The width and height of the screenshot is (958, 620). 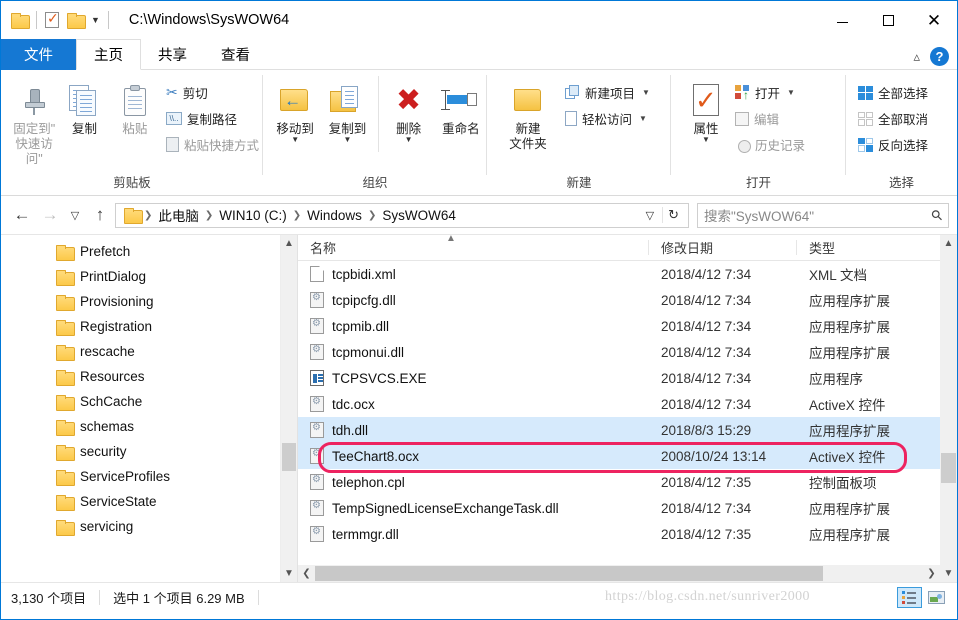 What do you see at coordinates (149, 476) in the screenshot?
I see `nav-item-serviceprofiles: ServiceProfiles` at bounding box center [149, 476].